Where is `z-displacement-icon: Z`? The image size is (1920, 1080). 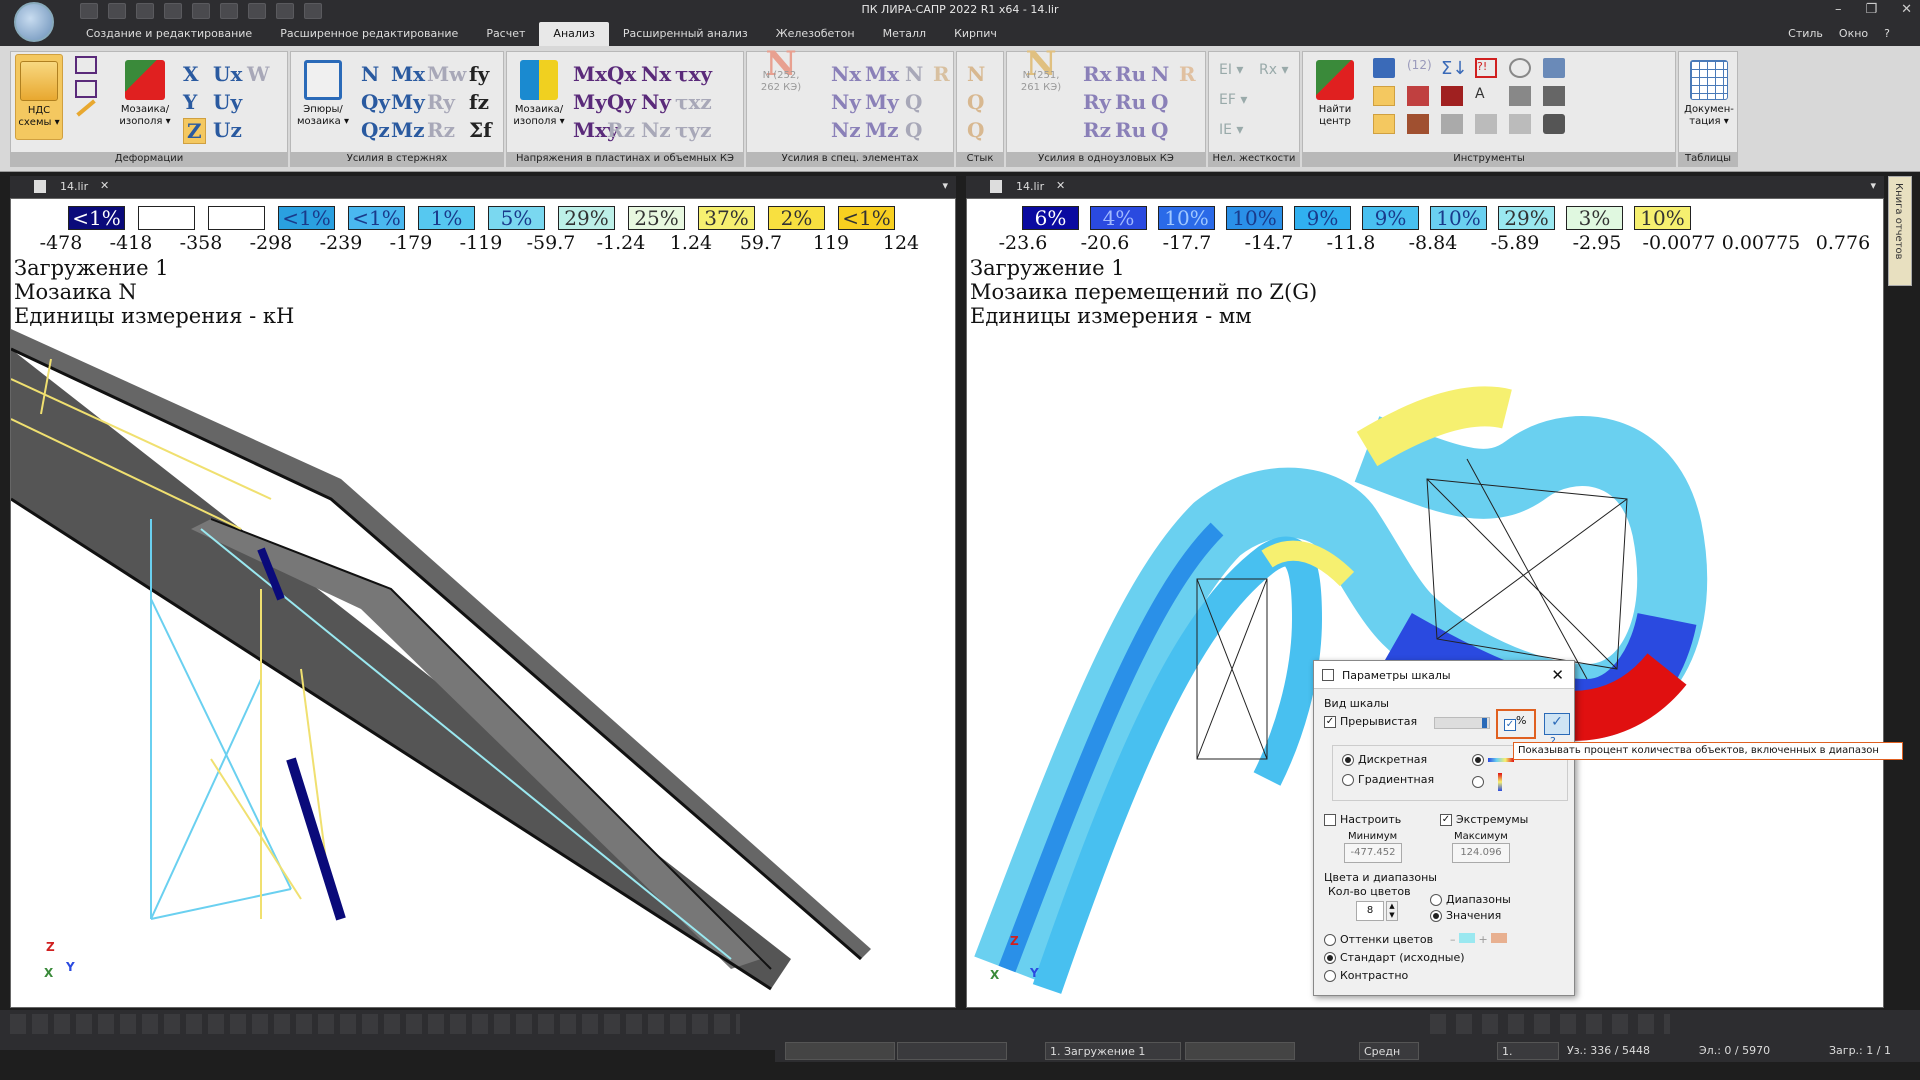 z-displacement-icon: Z is located at coordinates (194, 131).